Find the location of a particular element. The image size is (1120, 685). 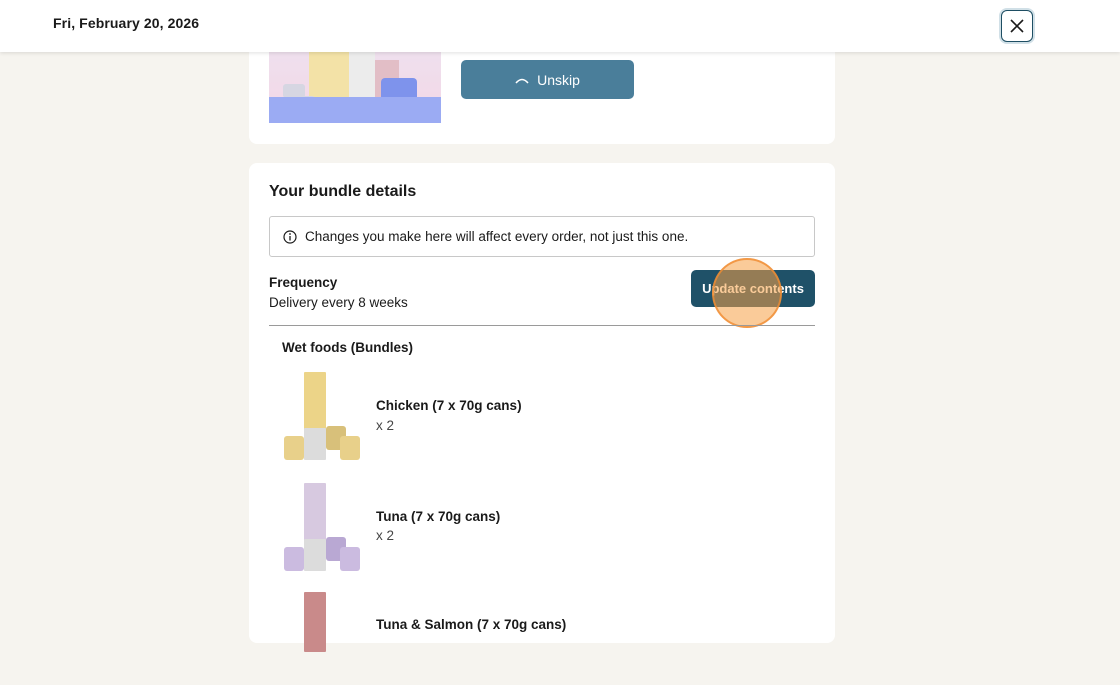

close-button is located at coordinates (1017, 26).